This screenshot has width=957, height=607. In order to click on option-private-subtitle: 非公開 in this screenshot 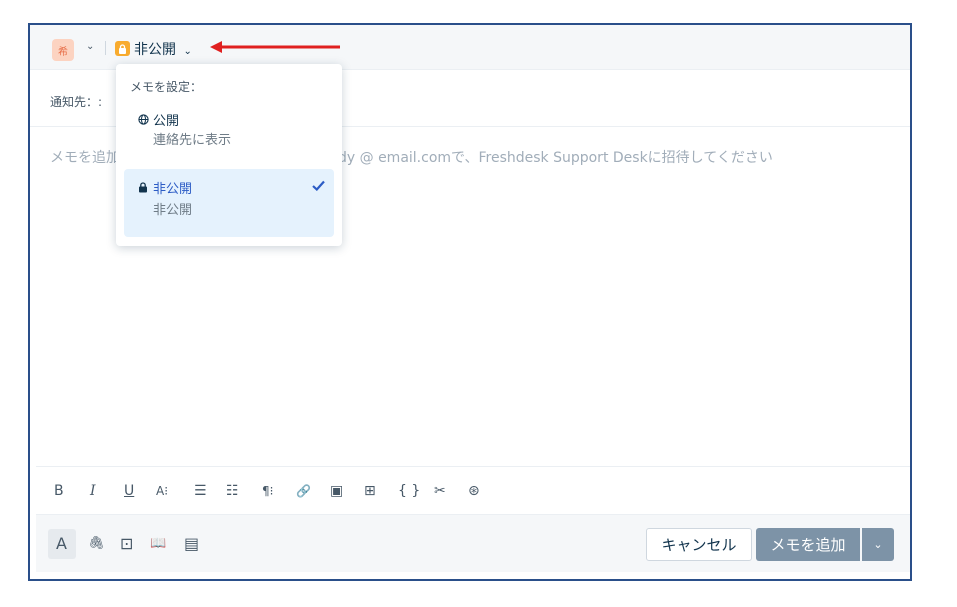, I will do `click(173, 210)`.